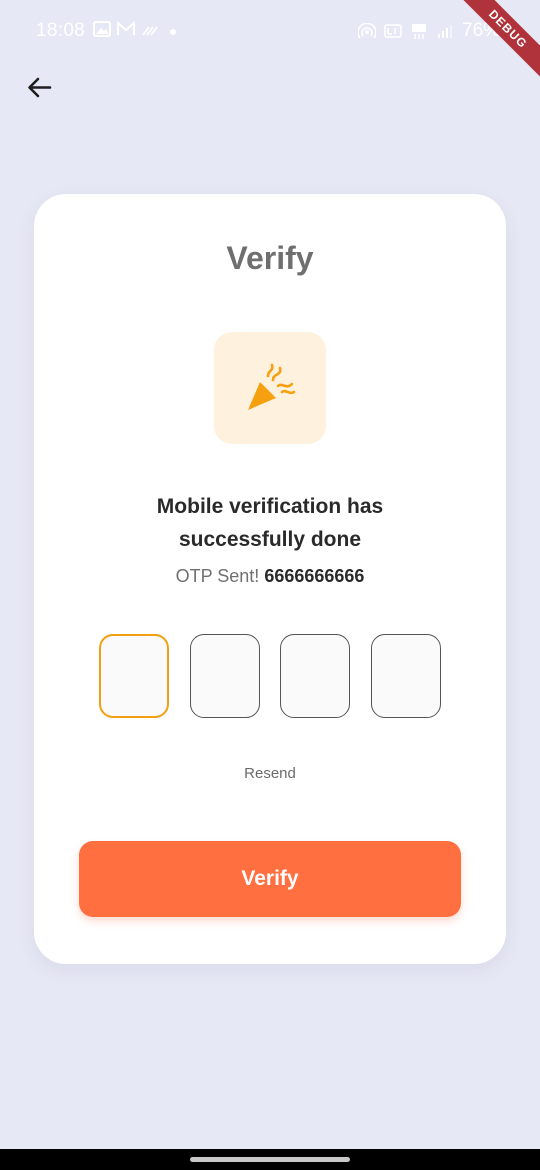  Describe the element at coordinates (270, 879) in the screenshot. I see `verify-button: Verify` at that location.